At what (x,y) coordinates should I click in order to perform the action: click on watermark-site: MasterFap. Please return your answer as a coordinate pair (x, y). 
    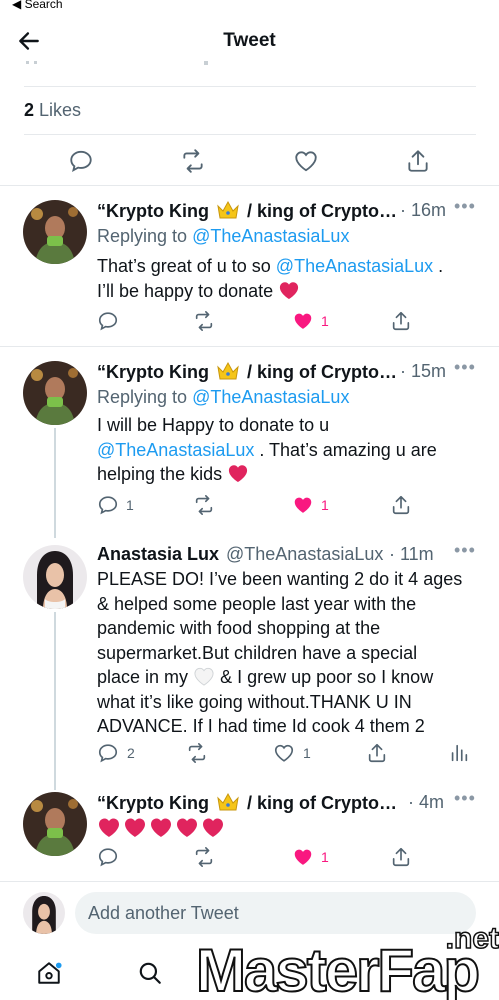
    Looking at the image, I should click on (338, 968).